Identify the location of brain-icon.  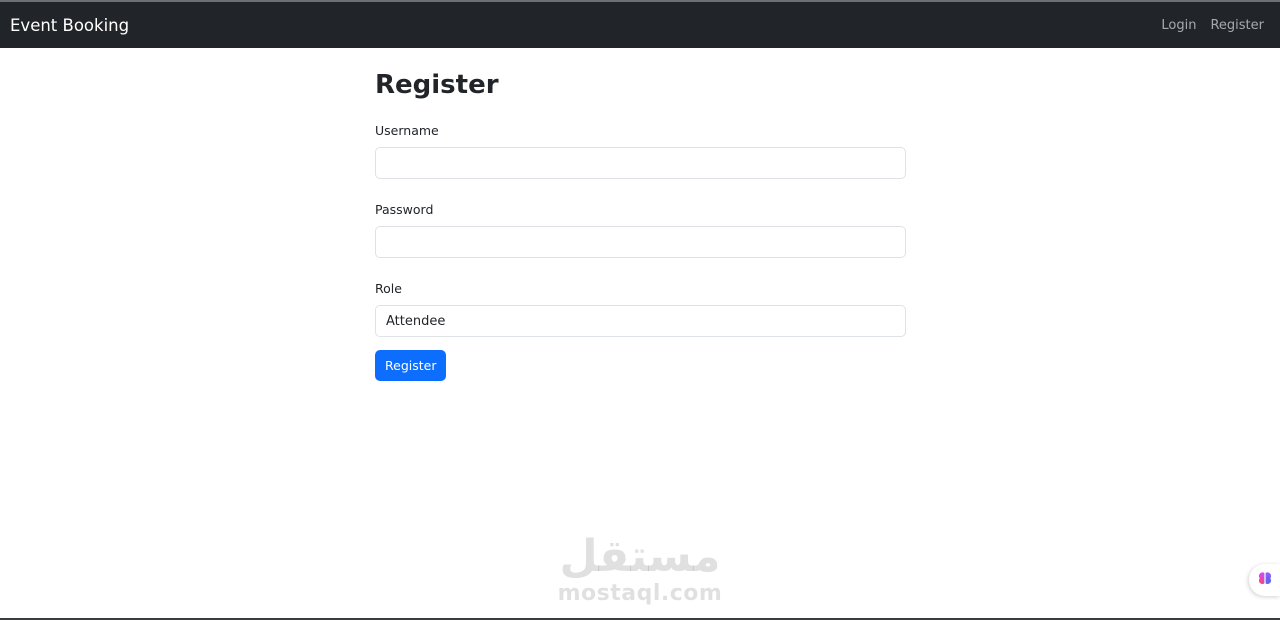
(1265, 580).